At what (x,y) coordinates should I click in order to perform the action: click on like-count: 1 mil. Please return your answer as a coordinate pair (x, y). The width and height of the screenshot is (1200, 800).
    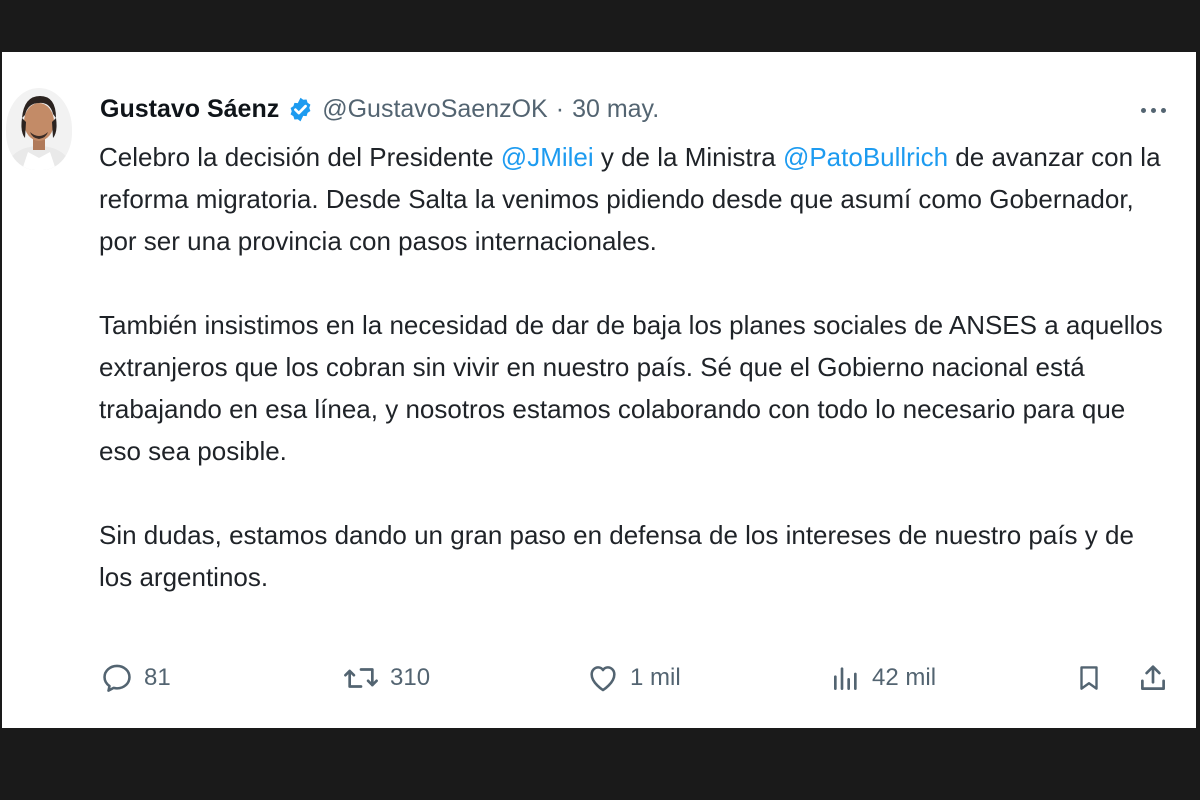
    Looking at the image, I should click on (655, 677).